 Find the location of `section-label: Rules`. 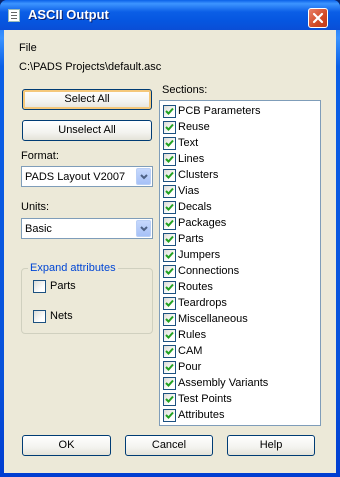

section-label: Rules is located at coordinates (192, 335).